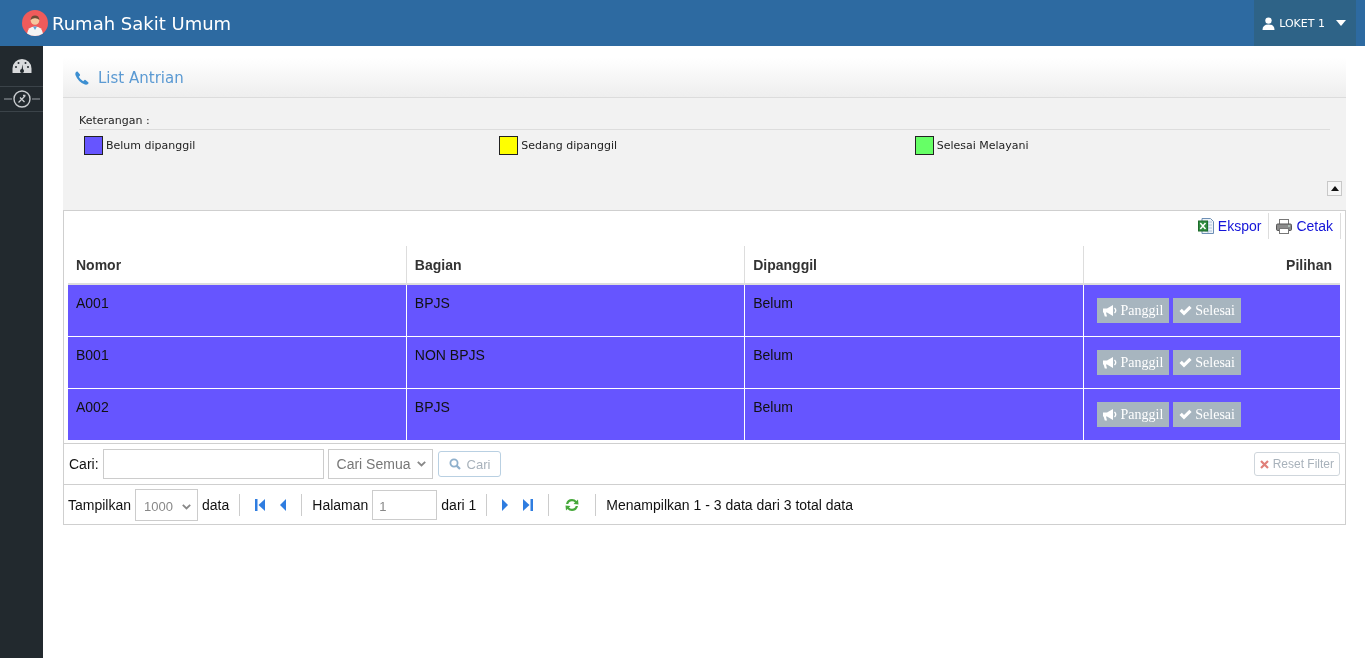 Image resolution: width=1365 pixels, height=658 pixels. Describe the element at coordinates (142, 23) in the screenshot. I see `app-title: Rumah Sakit Umum` at that location.